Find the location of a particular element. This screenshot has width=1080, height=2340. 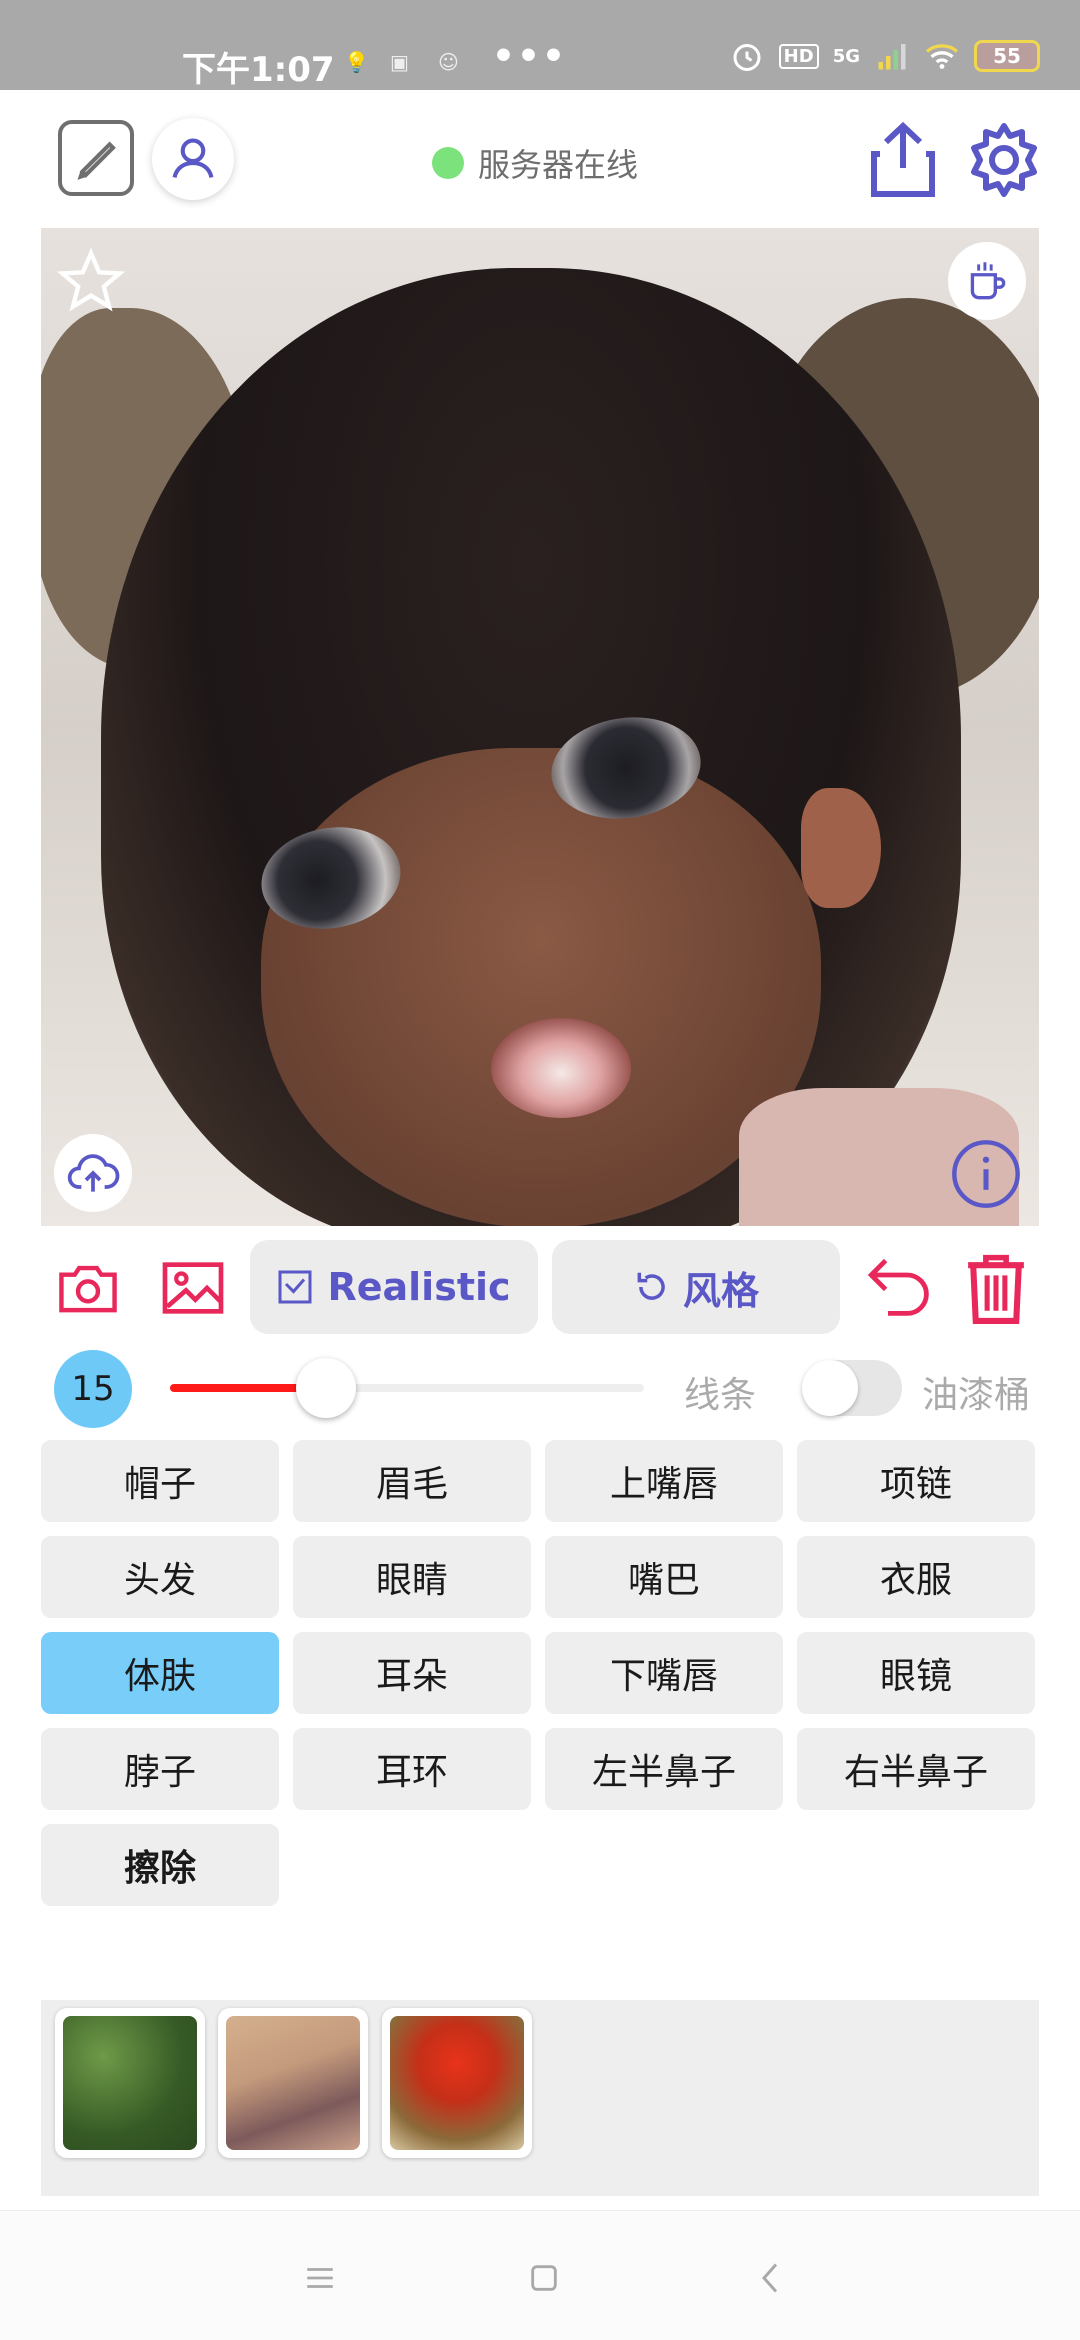

recents-button is located at coordinates (320, 2278).